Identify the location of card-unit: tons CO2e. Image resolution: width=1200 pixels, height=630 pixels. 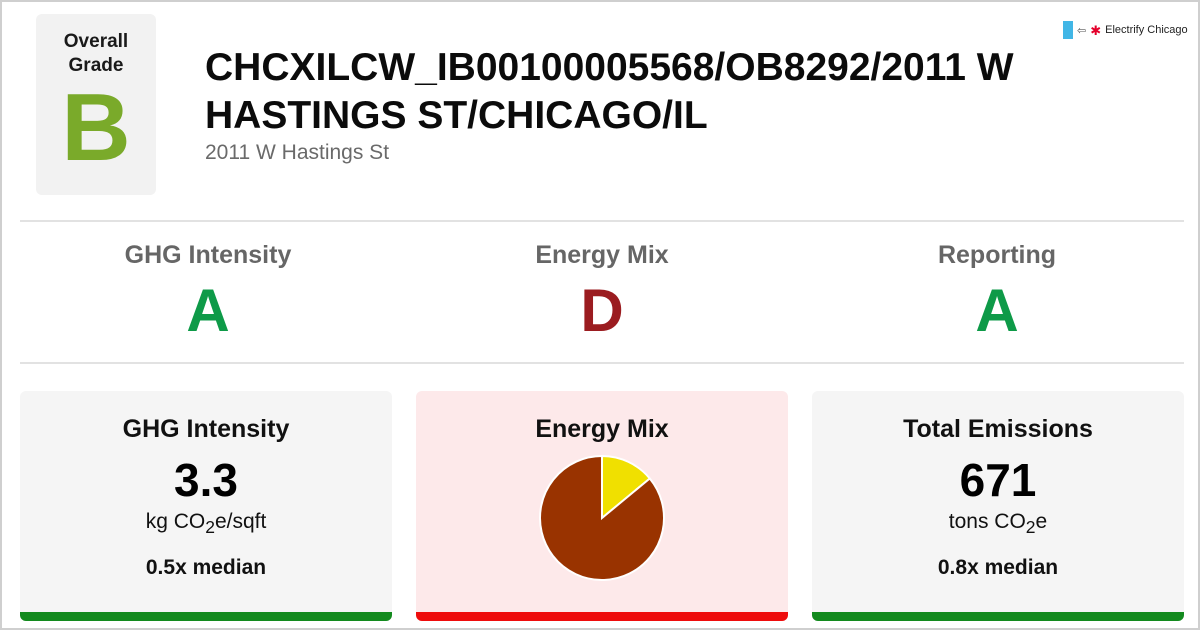
(998, 524).